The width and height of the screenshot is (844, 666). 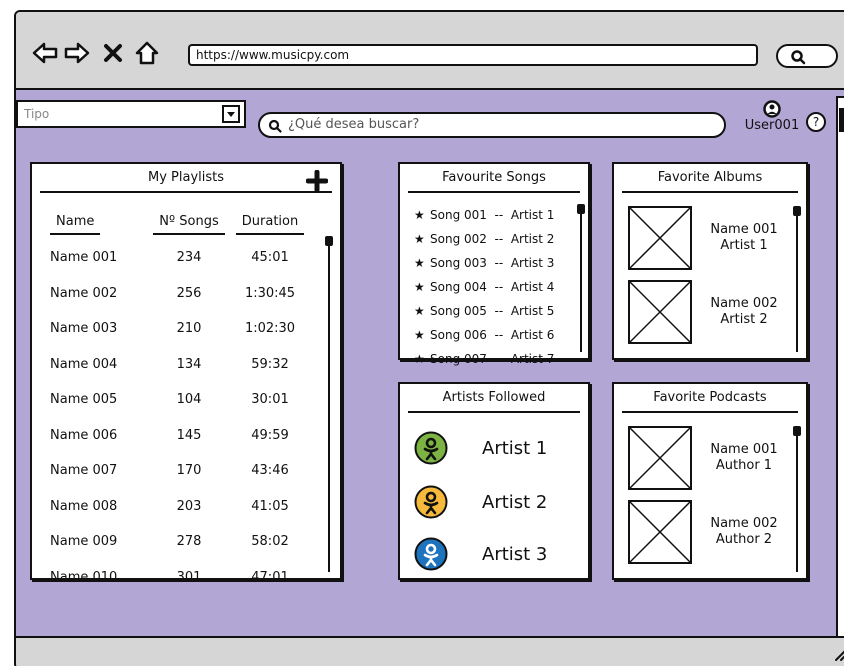 I want to click on playlist-duration: 49:59, so click(x=270, y=435).